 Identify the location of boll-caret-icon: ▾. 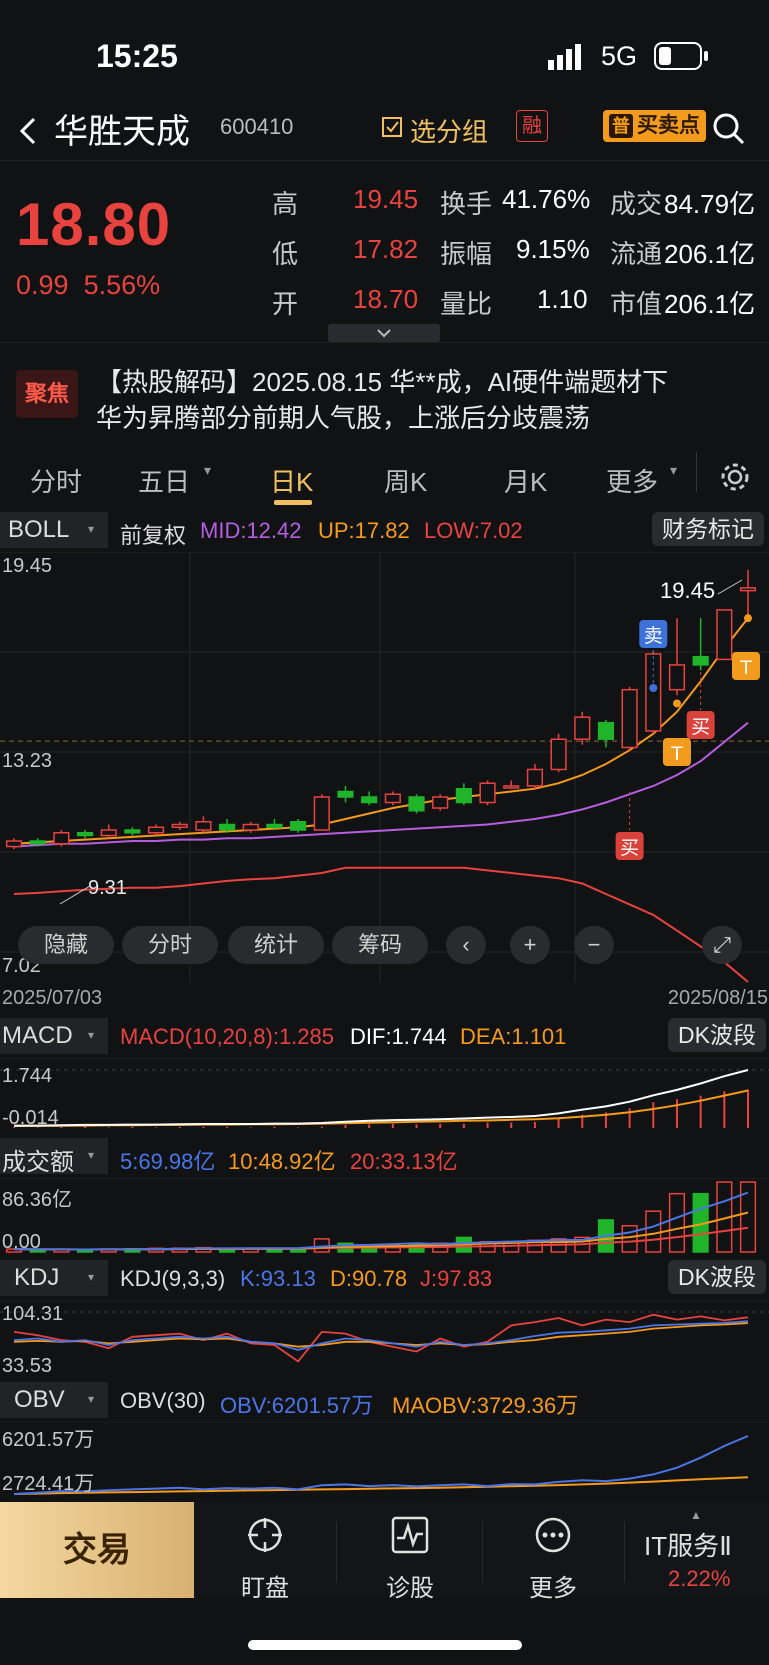
(91, 529).